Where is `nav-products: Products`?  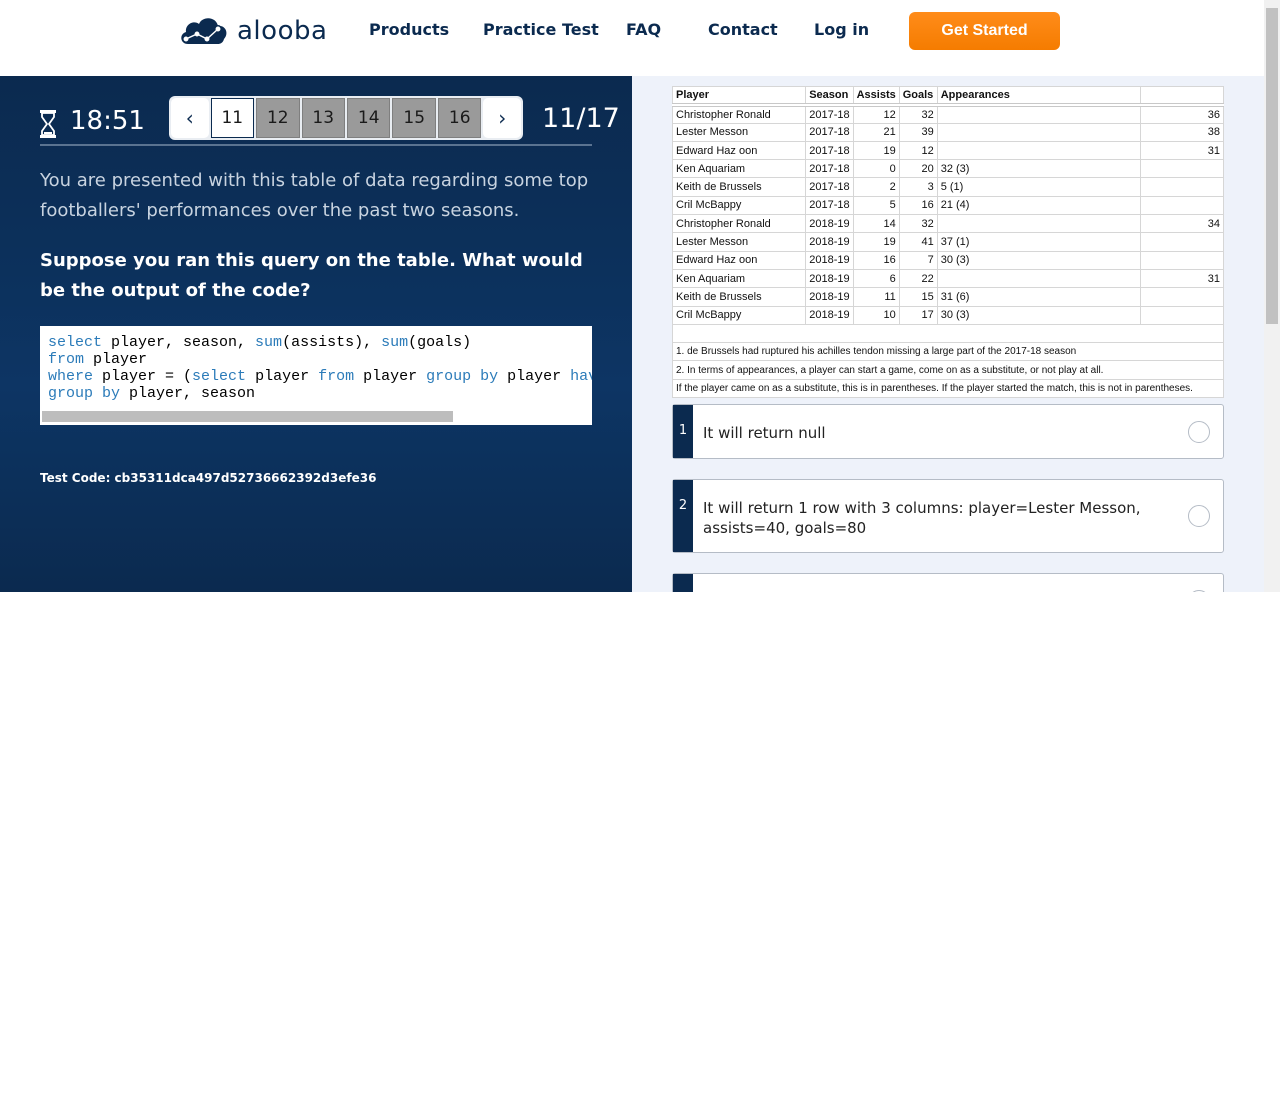 nav-products: Products is located at coordinates (409, 29).